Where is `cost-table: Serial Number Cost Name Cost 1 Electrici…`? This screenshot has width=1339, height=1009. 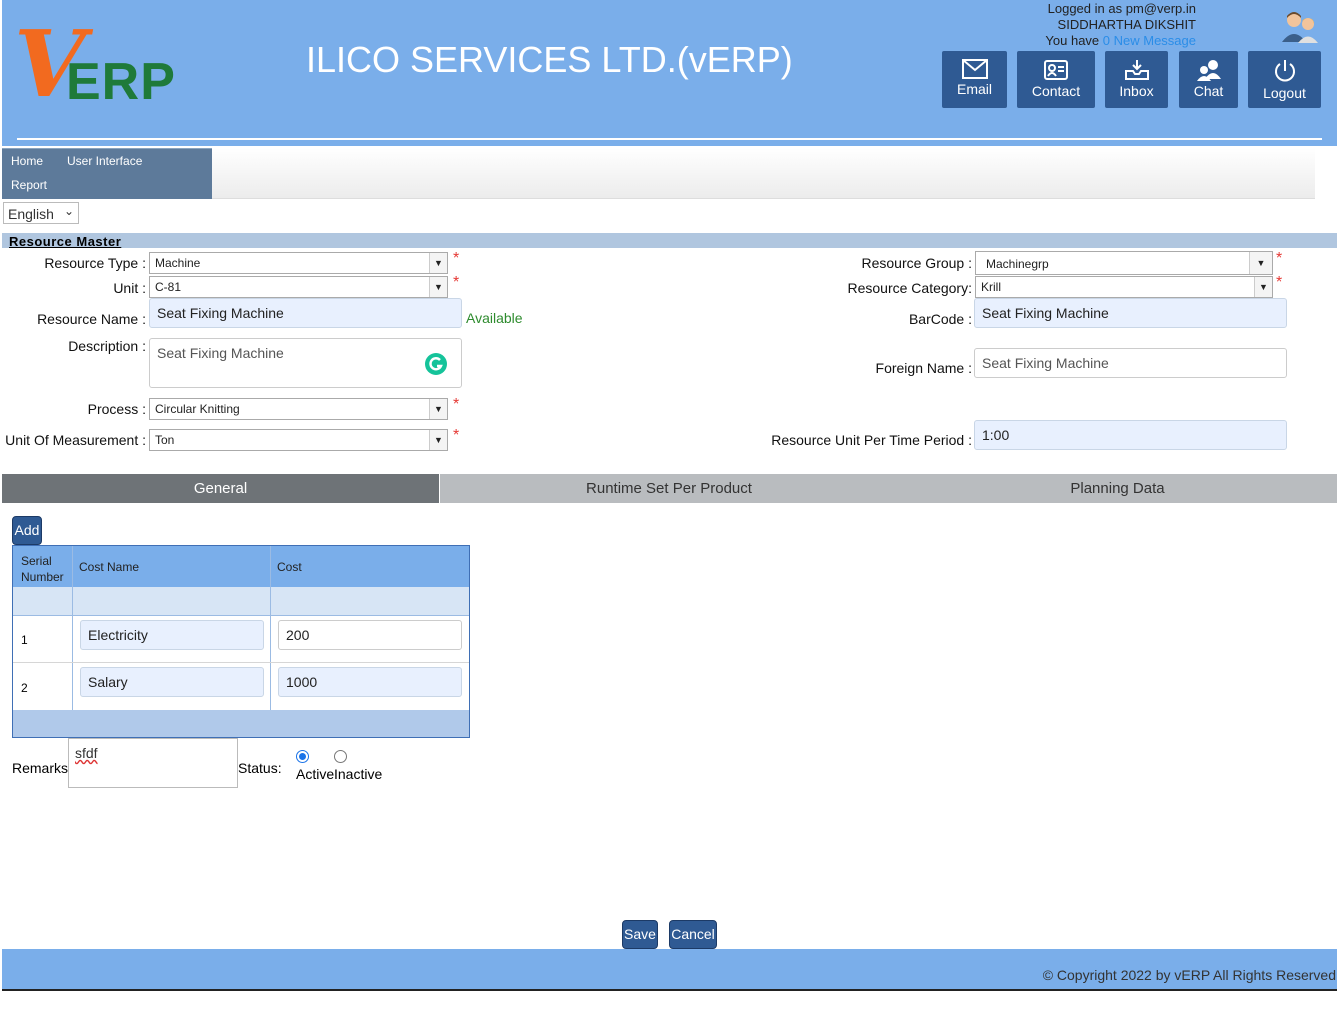
cost-table: Serial Number Cost Name Cost 1 Electrici… is located at coordinates (241, 641).